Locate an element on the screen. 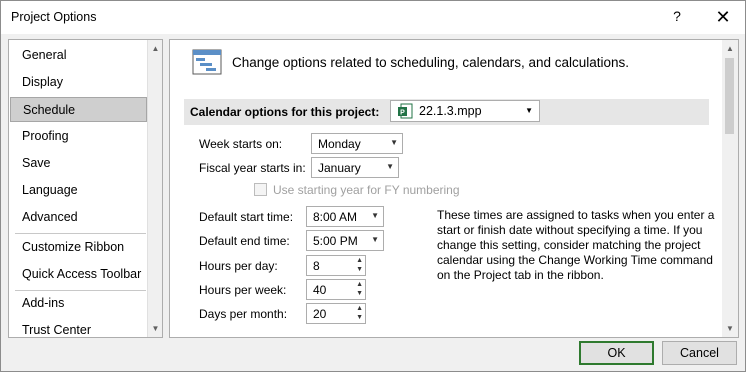  dialog-title: Project Options is located at coordinates (54, 17).